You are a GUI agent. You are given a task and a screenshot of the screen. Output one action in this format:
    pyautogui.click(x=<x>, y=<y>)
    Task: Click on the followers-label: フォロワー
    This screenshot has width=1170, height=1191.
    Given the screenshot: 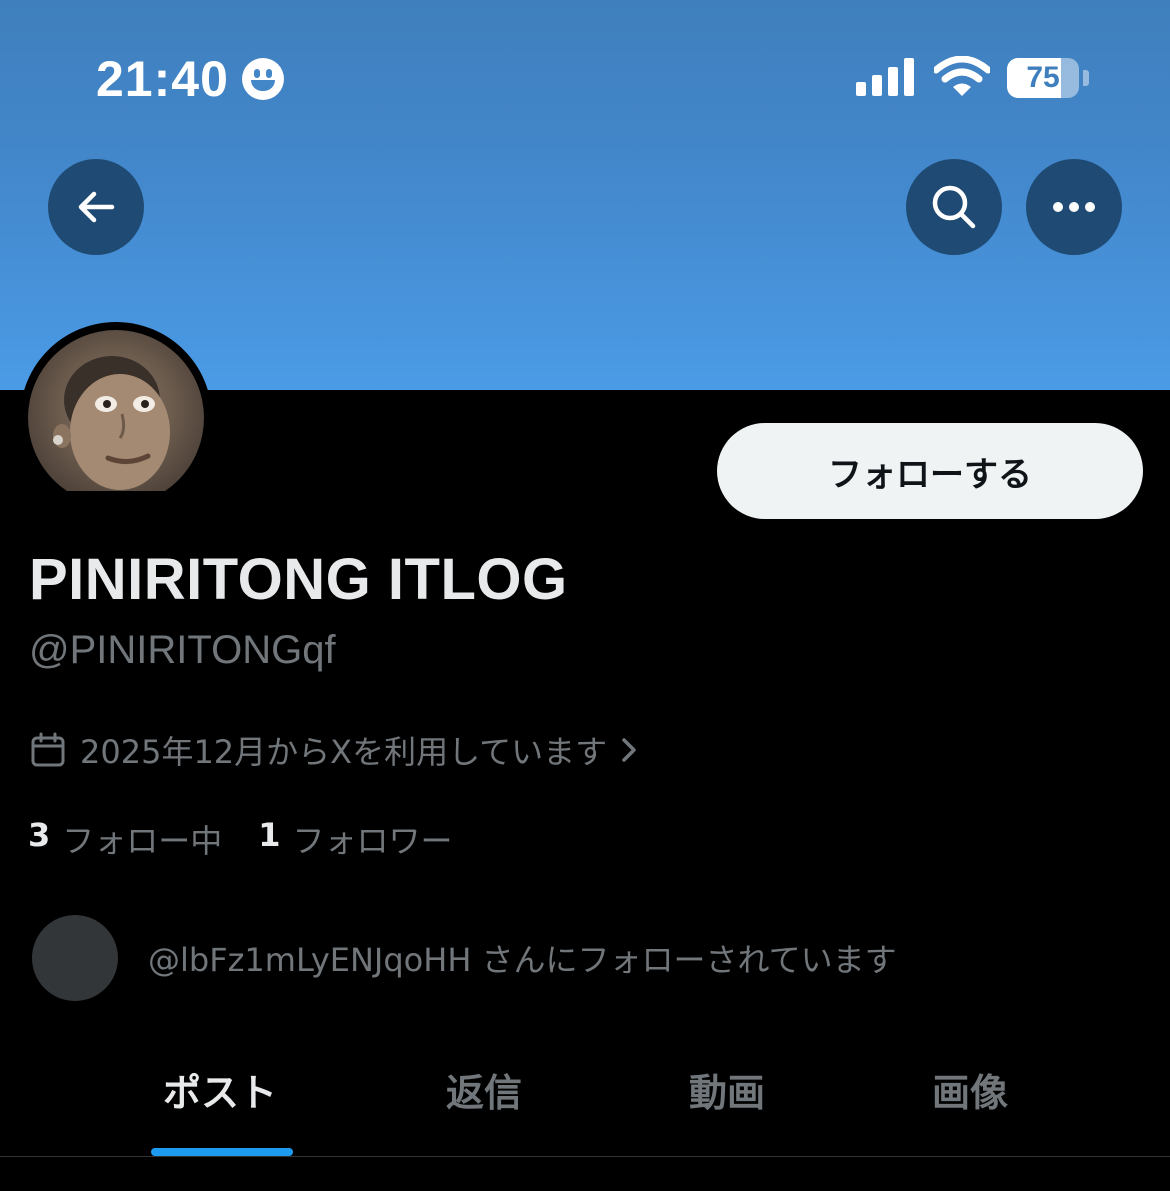 What is the action you would take?
    pyautogui.click(x=372, y=841)
    